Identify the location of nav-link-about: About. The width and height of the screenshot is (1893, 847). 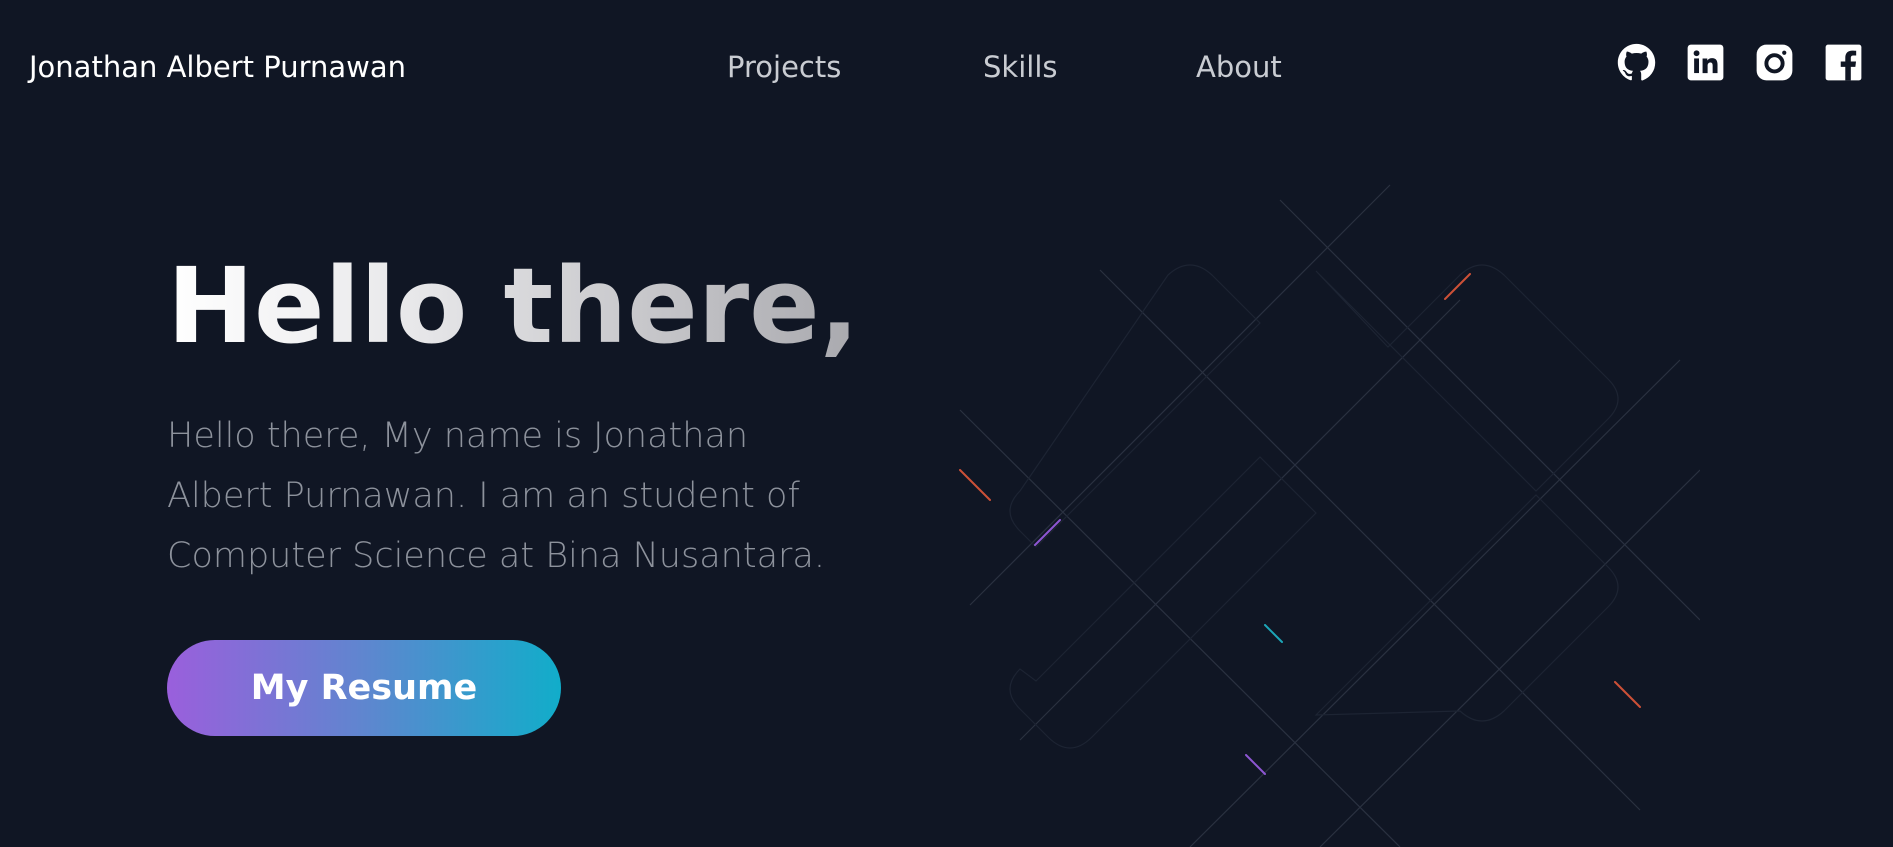
(1239, 67).